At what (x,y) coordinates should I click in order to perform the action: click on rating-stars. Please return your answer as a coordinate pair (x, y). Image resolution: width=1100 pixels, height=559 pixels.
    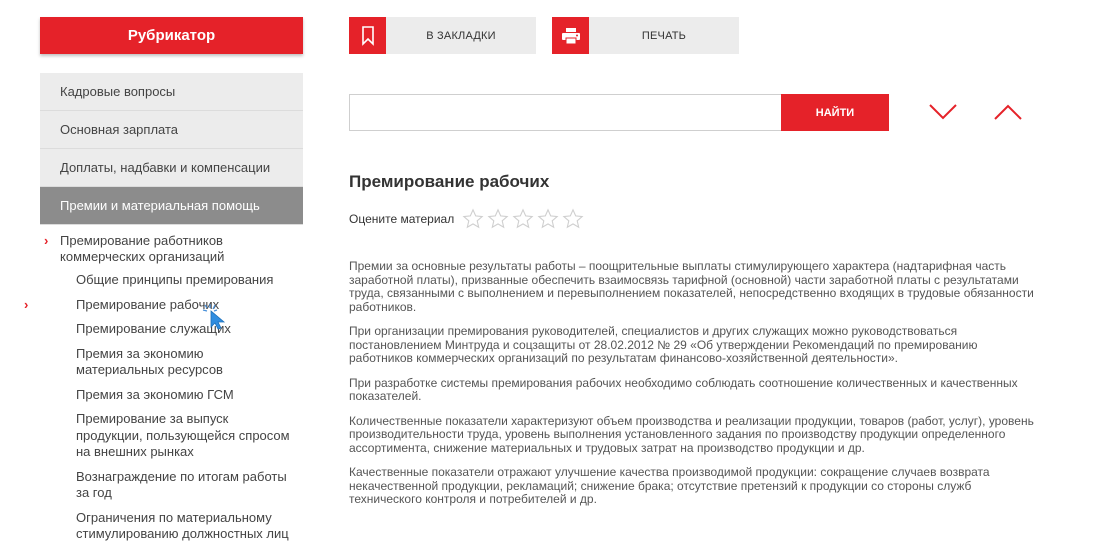
    Looking at the image, I should click on (524, 219).